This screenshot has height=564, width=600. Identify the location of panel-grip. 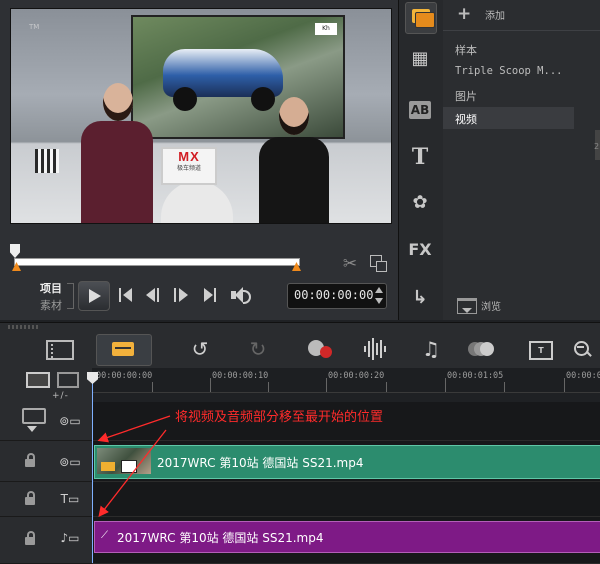
(24, 327).